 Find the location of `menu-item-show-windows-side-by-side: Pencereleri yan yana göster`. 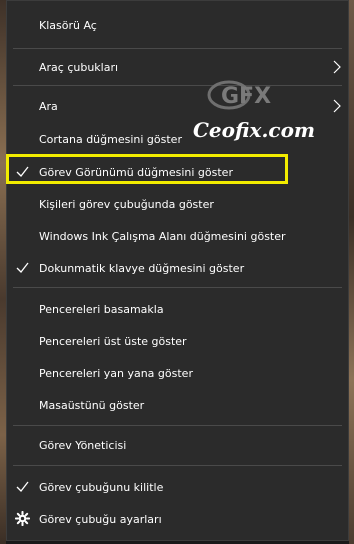

menu-item-show-windows-side-by-side: Pencereleri yan yana göster is located at coordinates (177, 373).